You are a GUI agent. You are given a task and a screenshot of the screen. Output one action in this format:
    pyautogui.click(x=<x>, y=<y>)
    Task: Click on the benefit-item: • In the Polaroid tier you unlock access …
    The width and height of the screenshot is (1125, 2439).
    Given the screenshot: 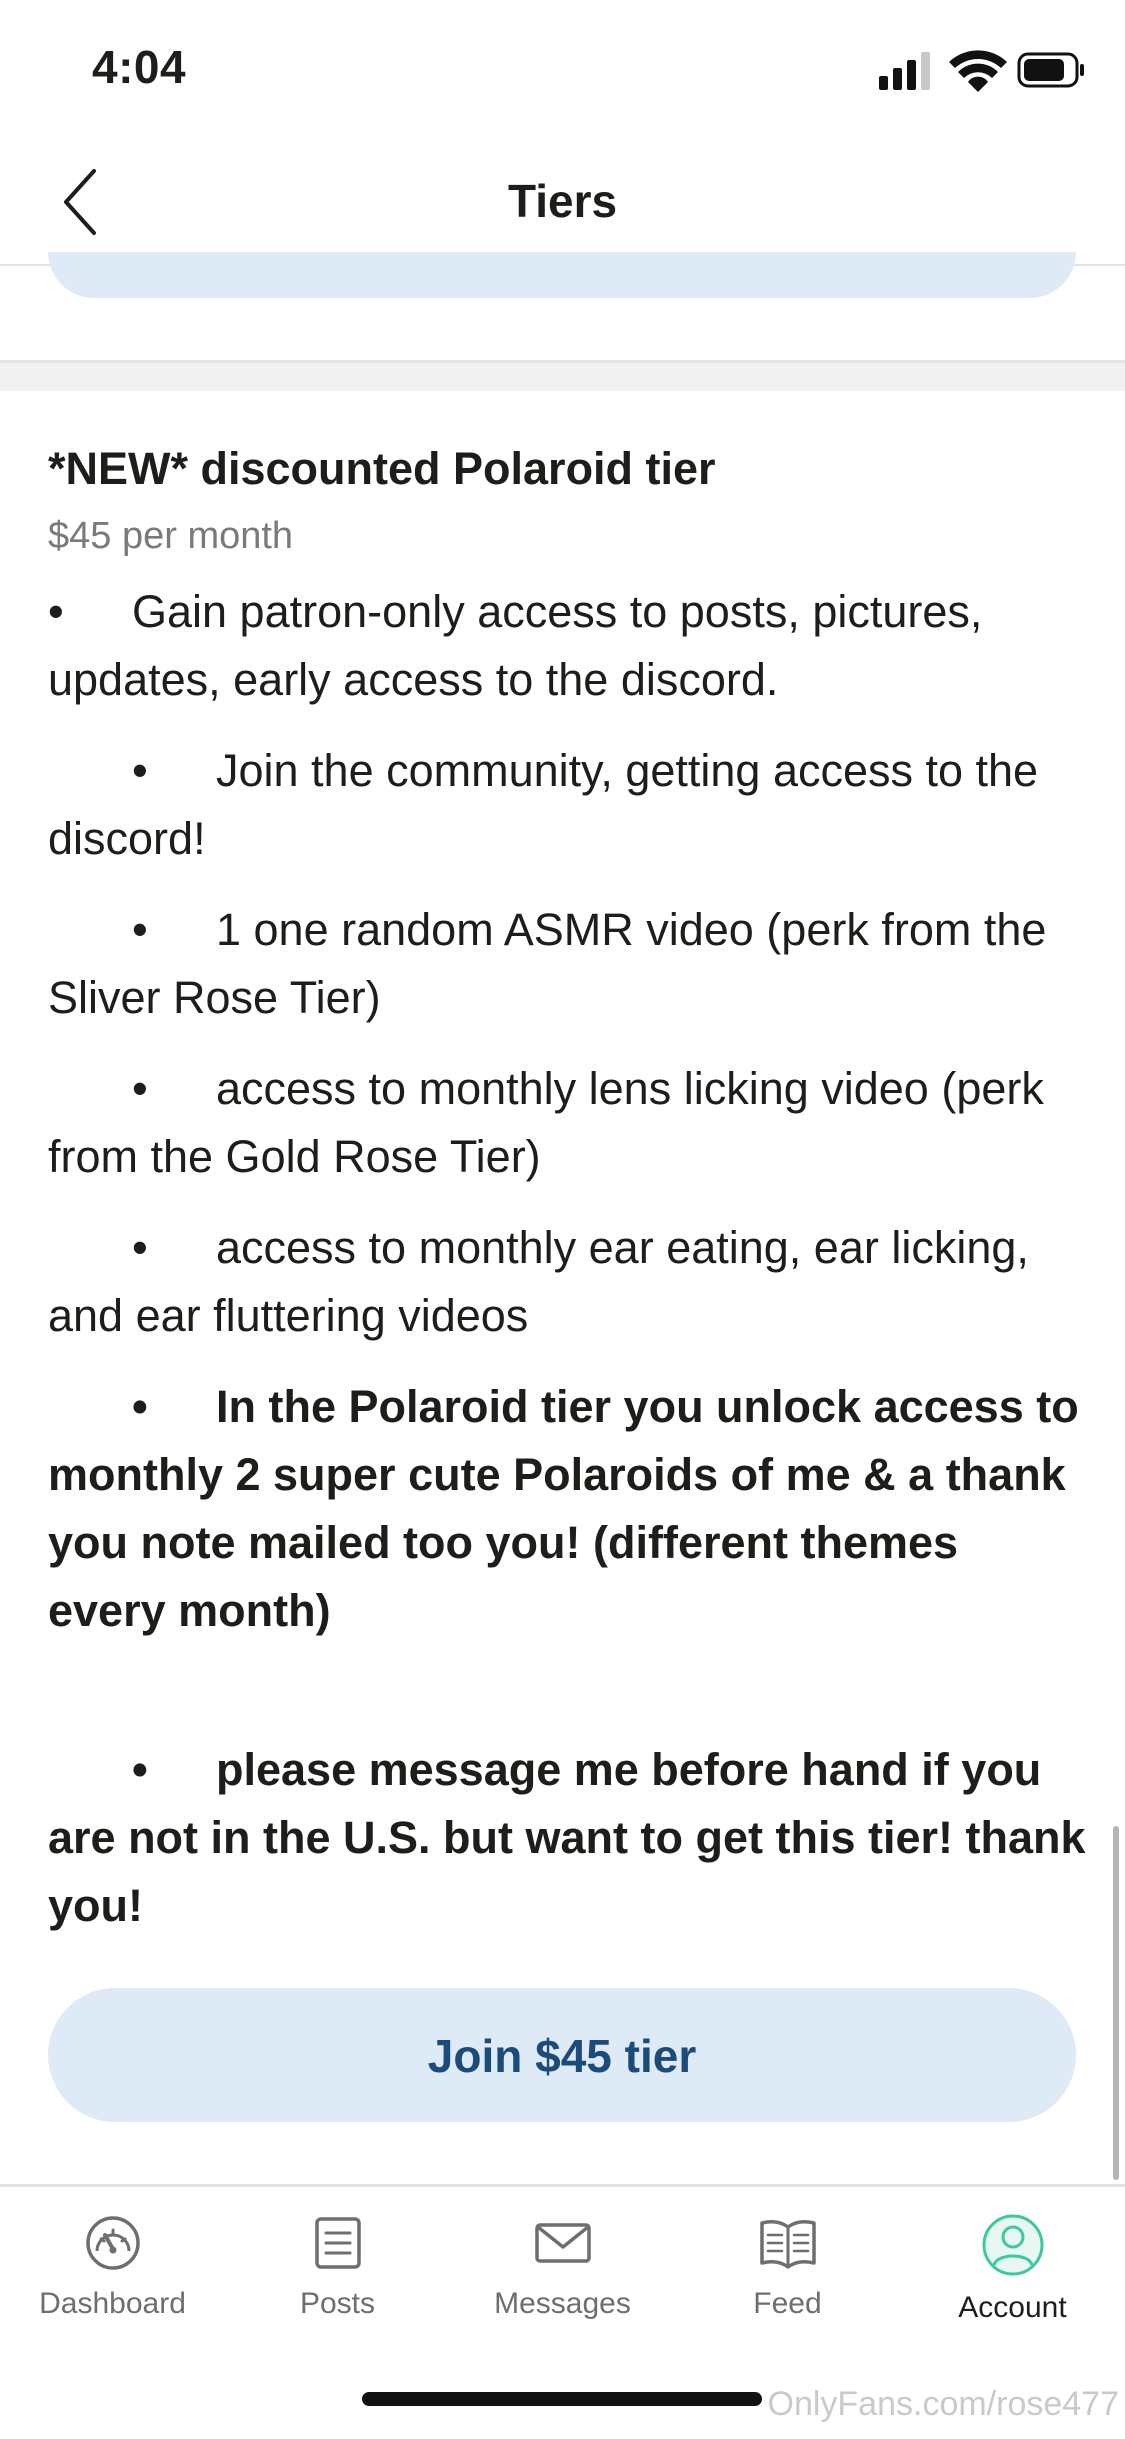 What is the action you would take?
    pyautogui.click(x=568, y=1509)
    